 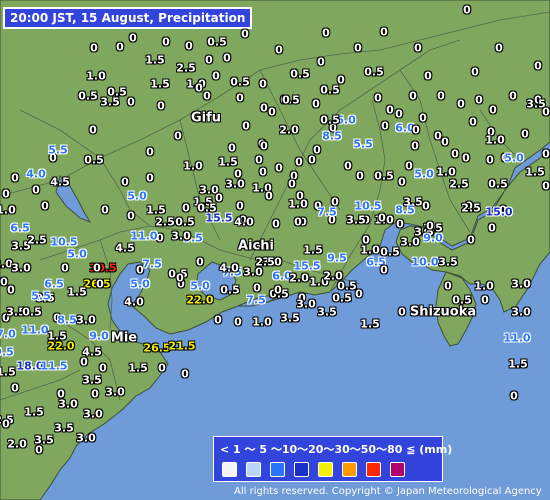 I want to click on city-label-gifu: Gifu, so click(x=206, y=118).